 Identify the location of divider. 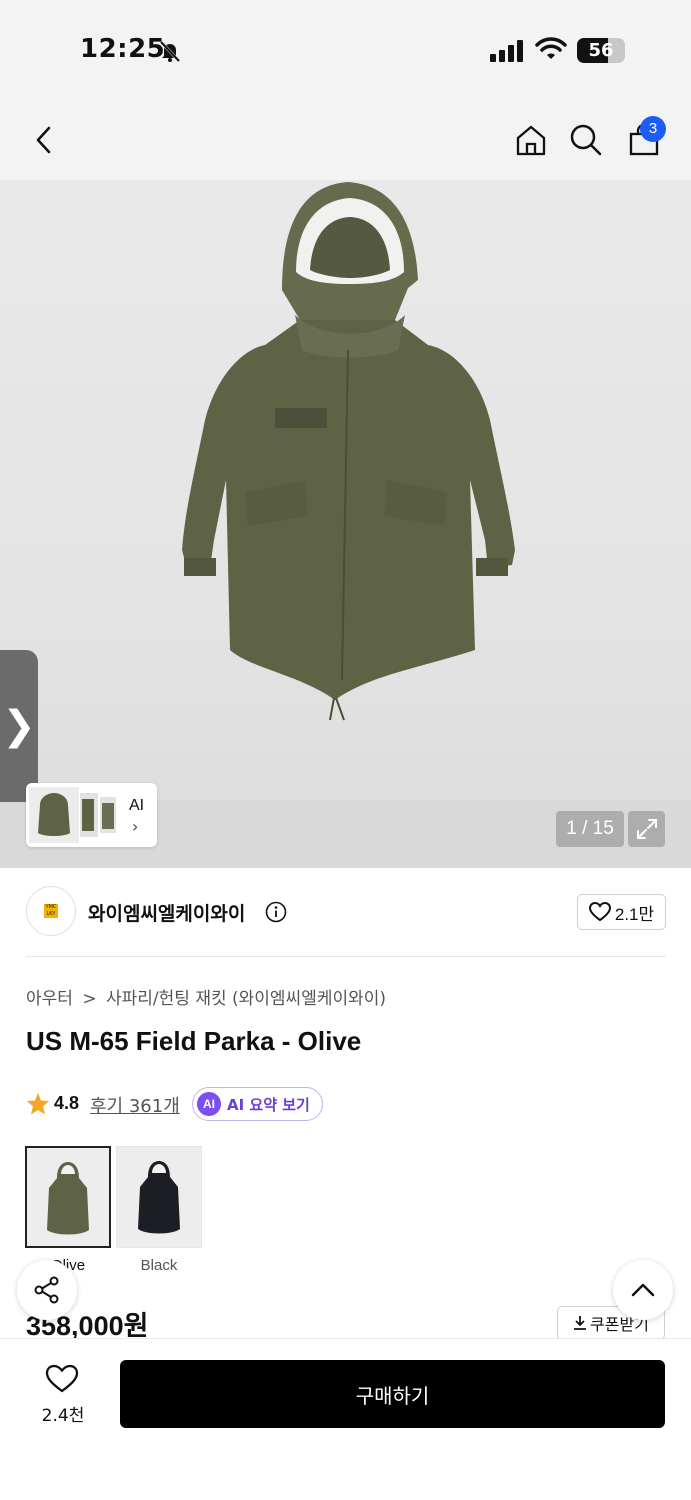
(346, 956).